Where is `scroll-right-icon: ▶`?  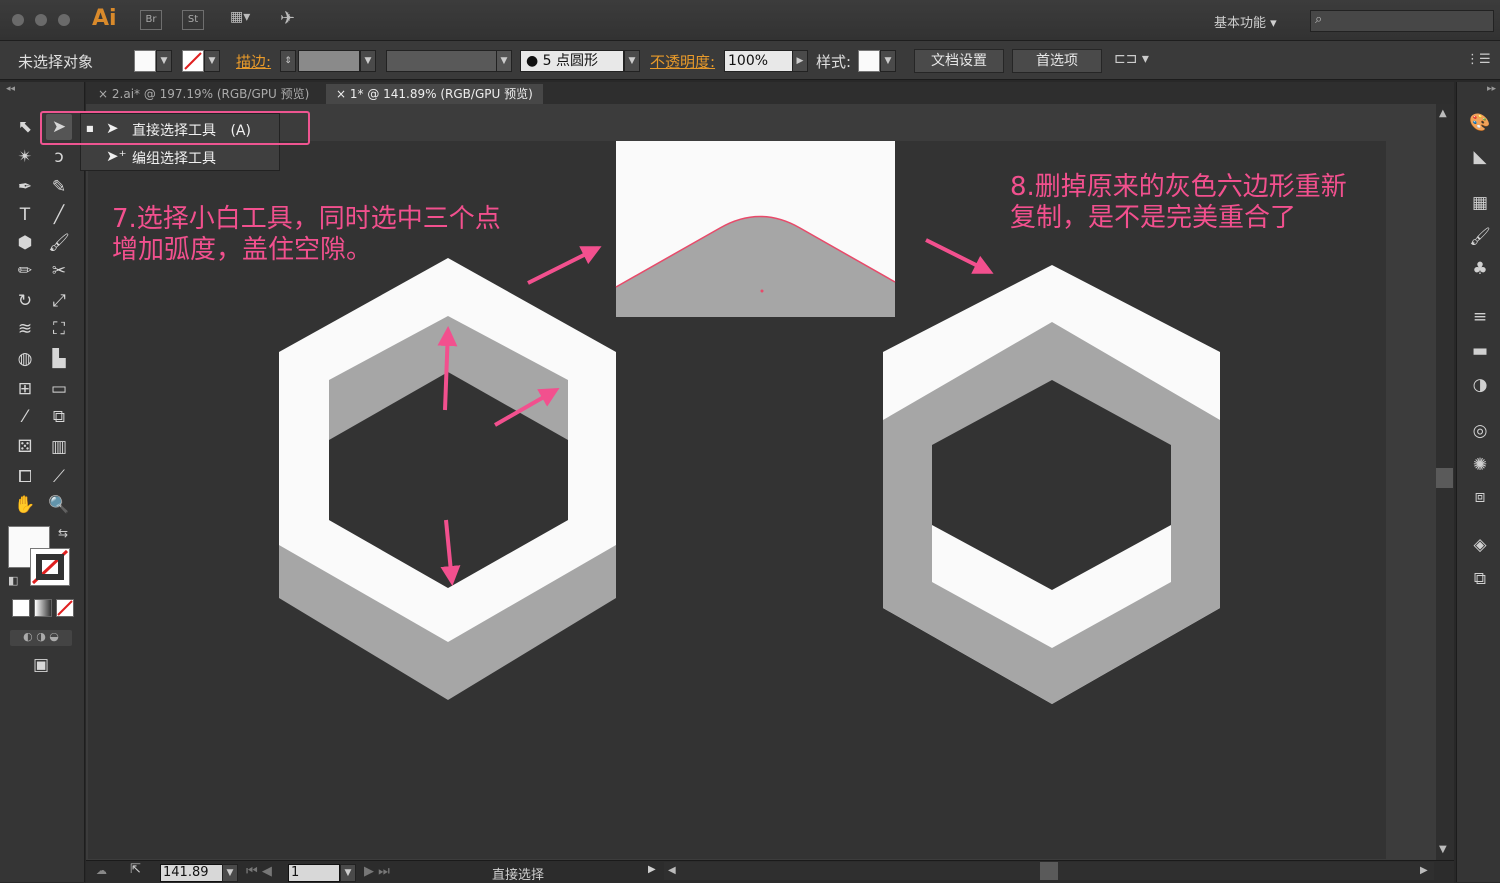 scroll-right-icon: ▶ is located at coordinates (1424, 870).